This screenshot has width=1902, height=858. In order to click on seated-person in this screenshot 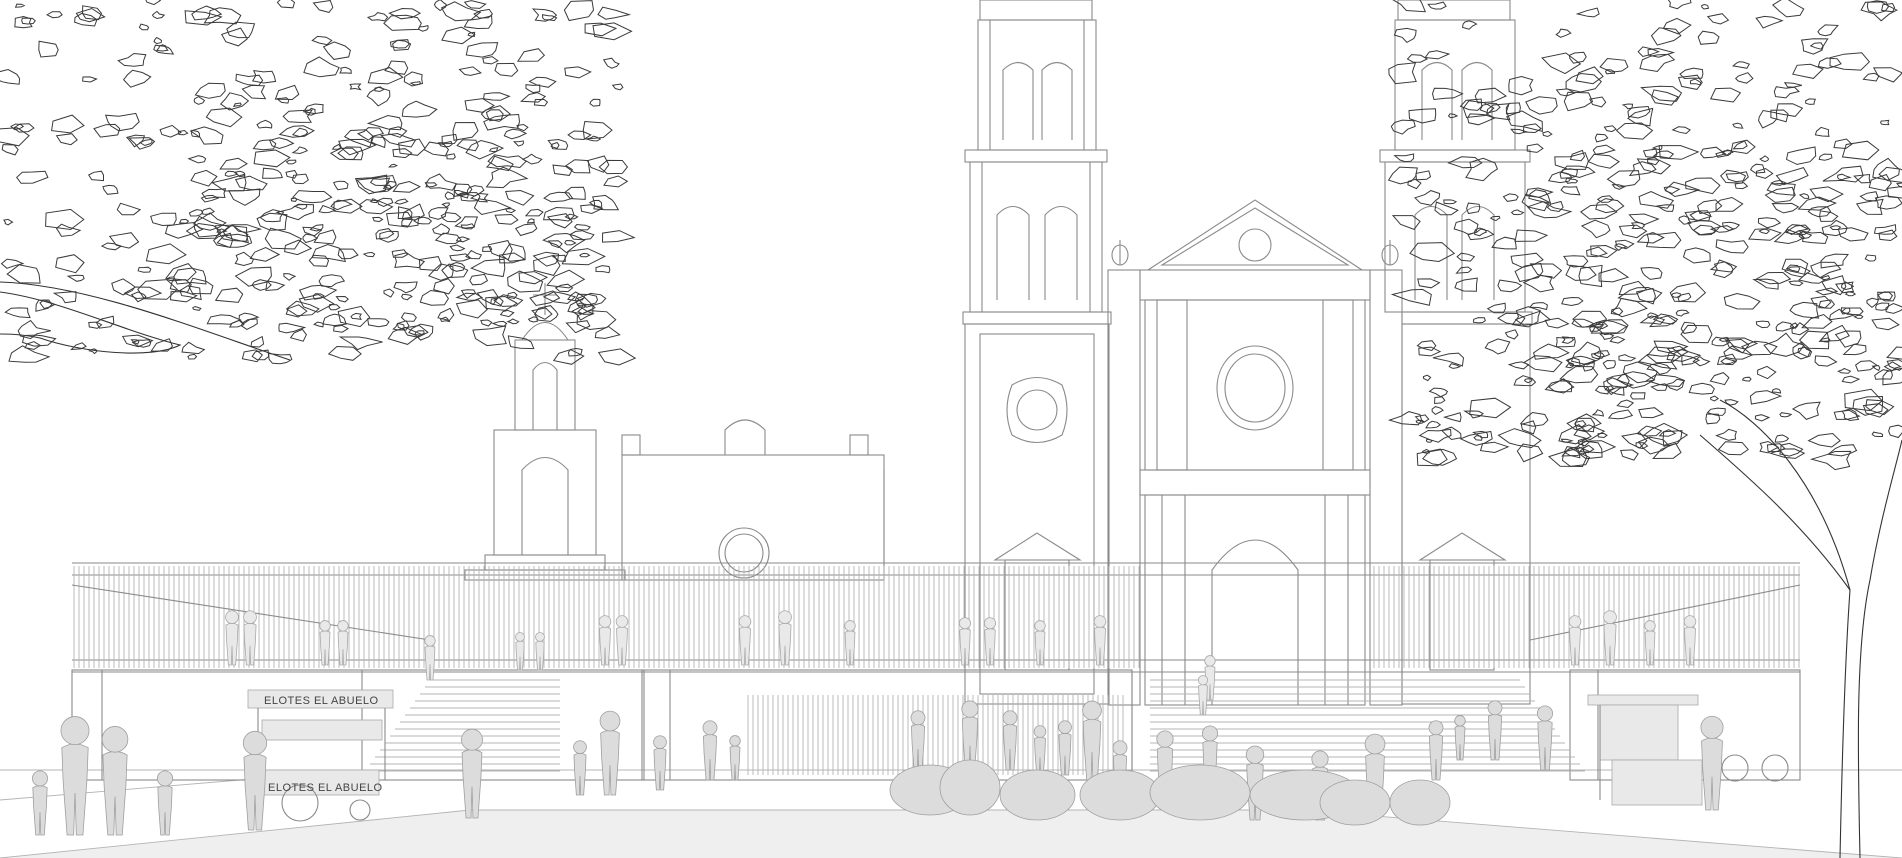, I will do `click(1420, 802)`.